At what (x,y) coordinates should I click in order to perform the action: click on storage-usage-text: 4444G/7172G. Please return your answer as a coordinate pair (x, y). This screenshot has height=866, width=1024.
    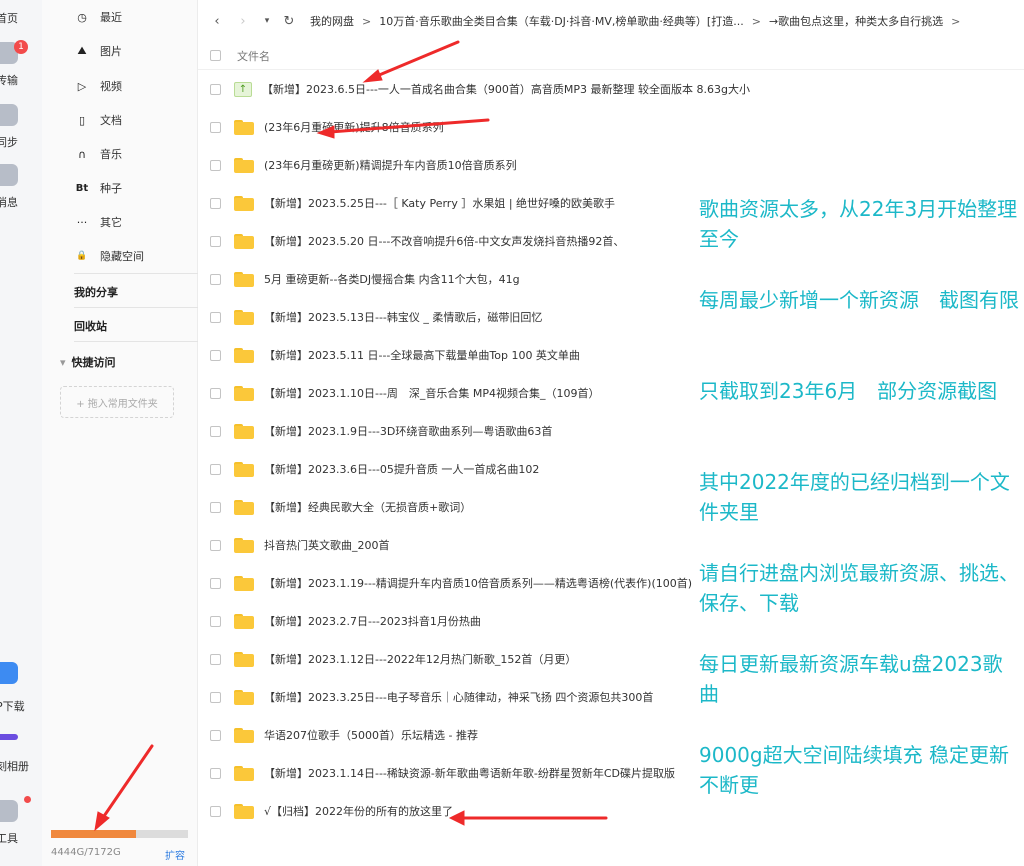
    Looking at the image, I should click on (86, 852).